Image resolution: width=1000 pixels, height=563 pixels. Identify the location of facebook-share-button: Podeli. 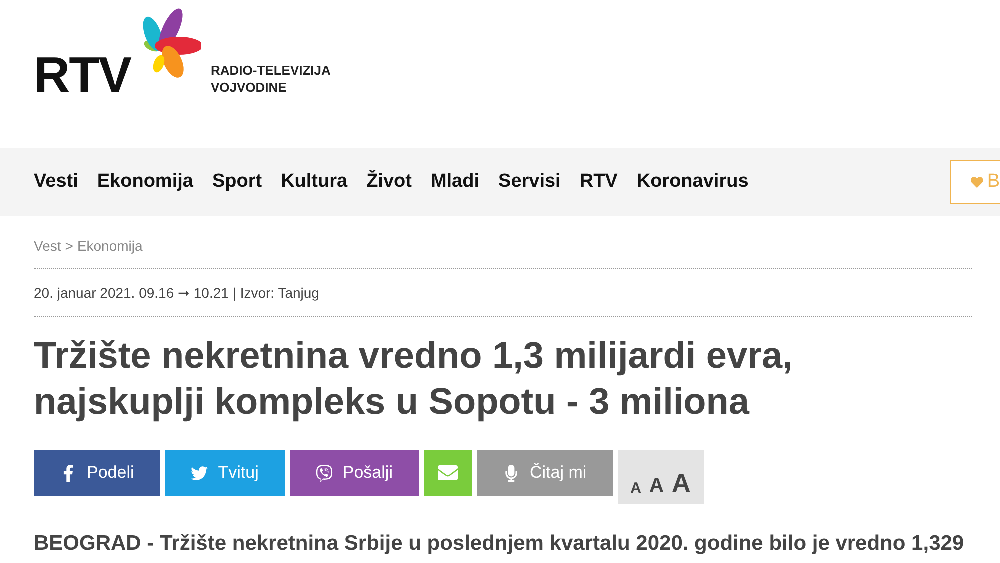
(97, 473).